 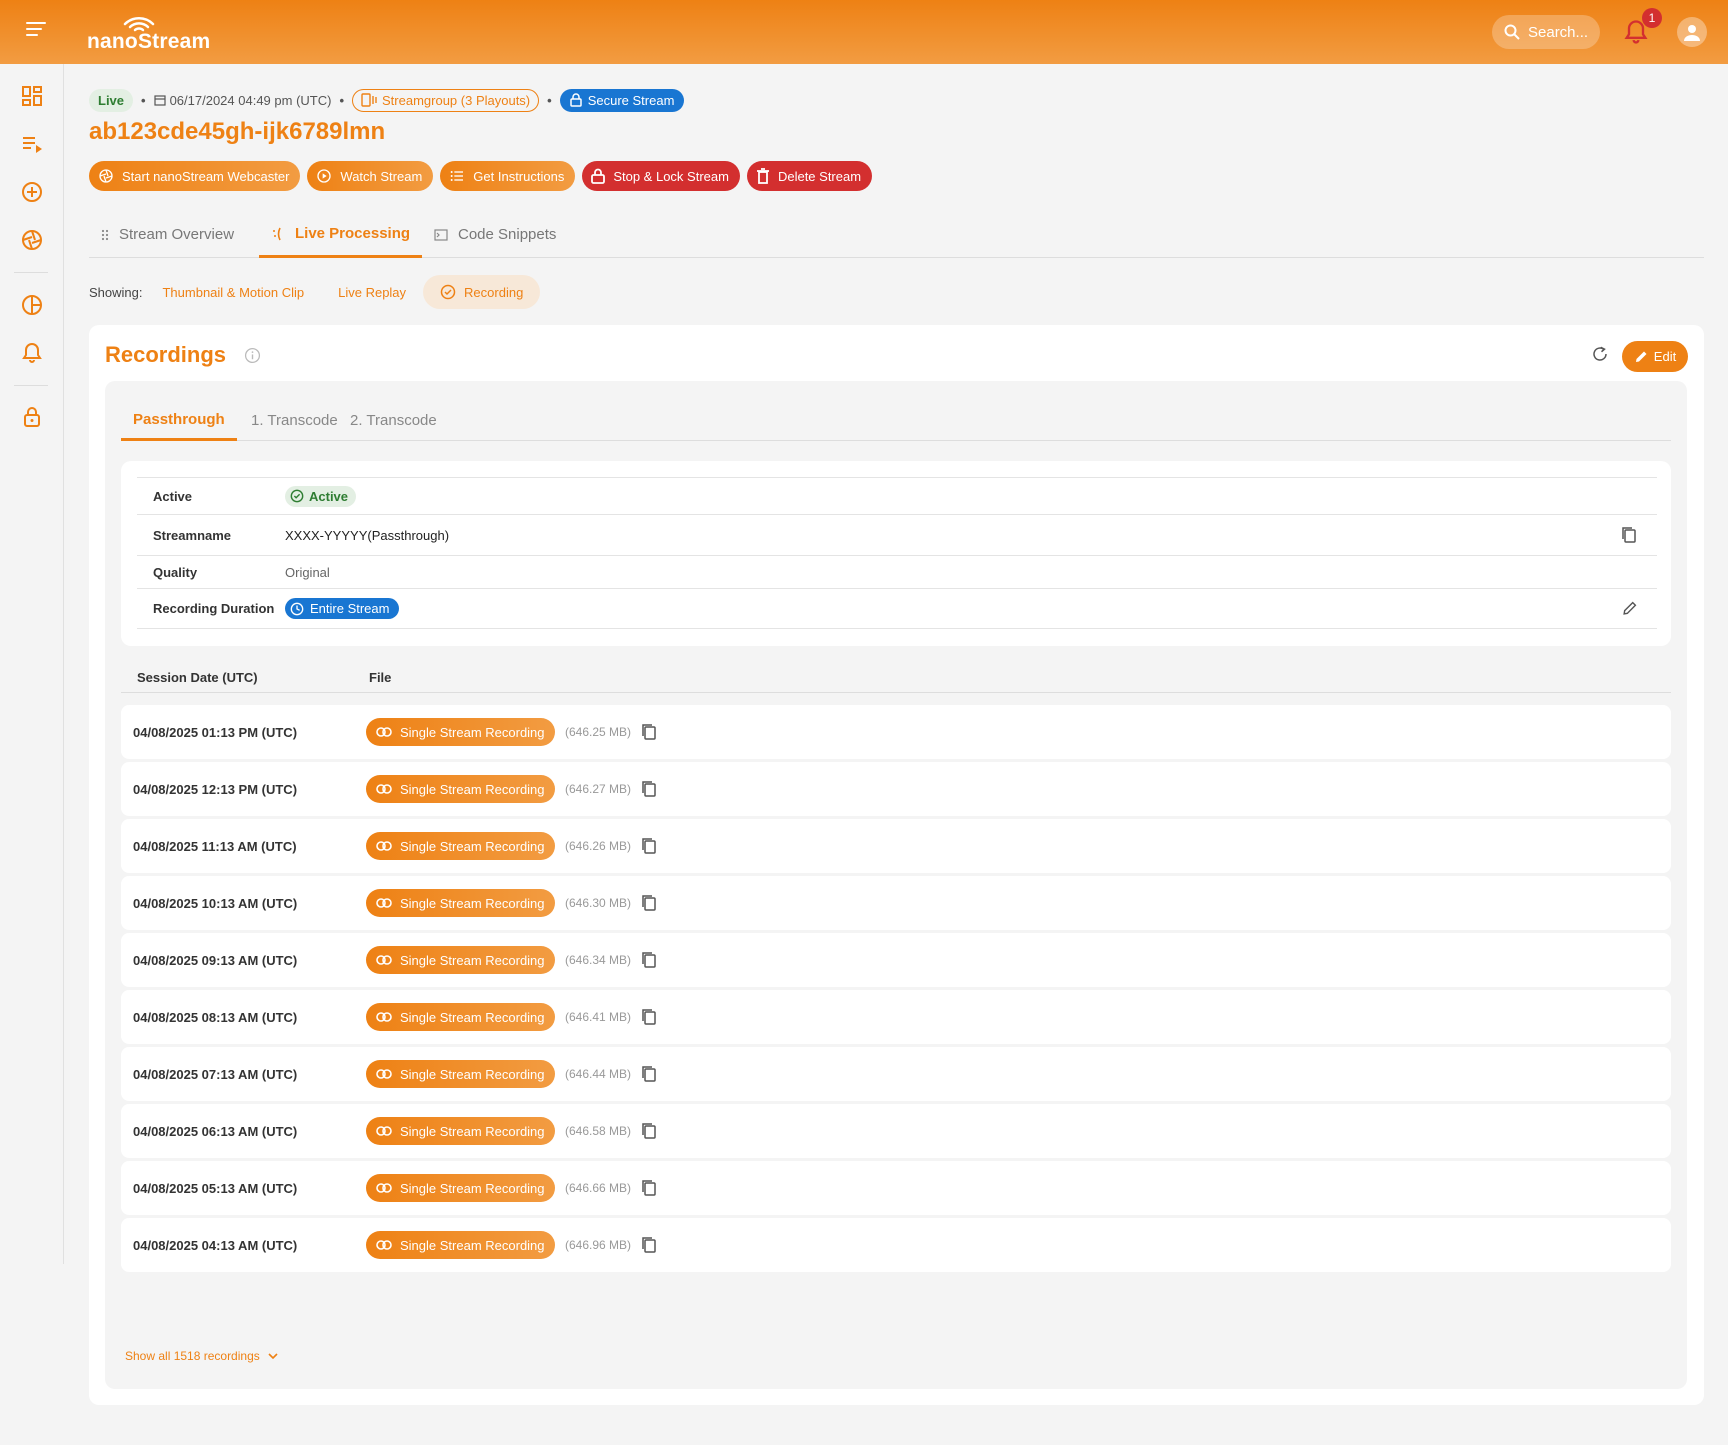 What do you see at coordinates (380, 677) in the screenshot?
I see `column-header-file: File` at bounding box center [380, 677].